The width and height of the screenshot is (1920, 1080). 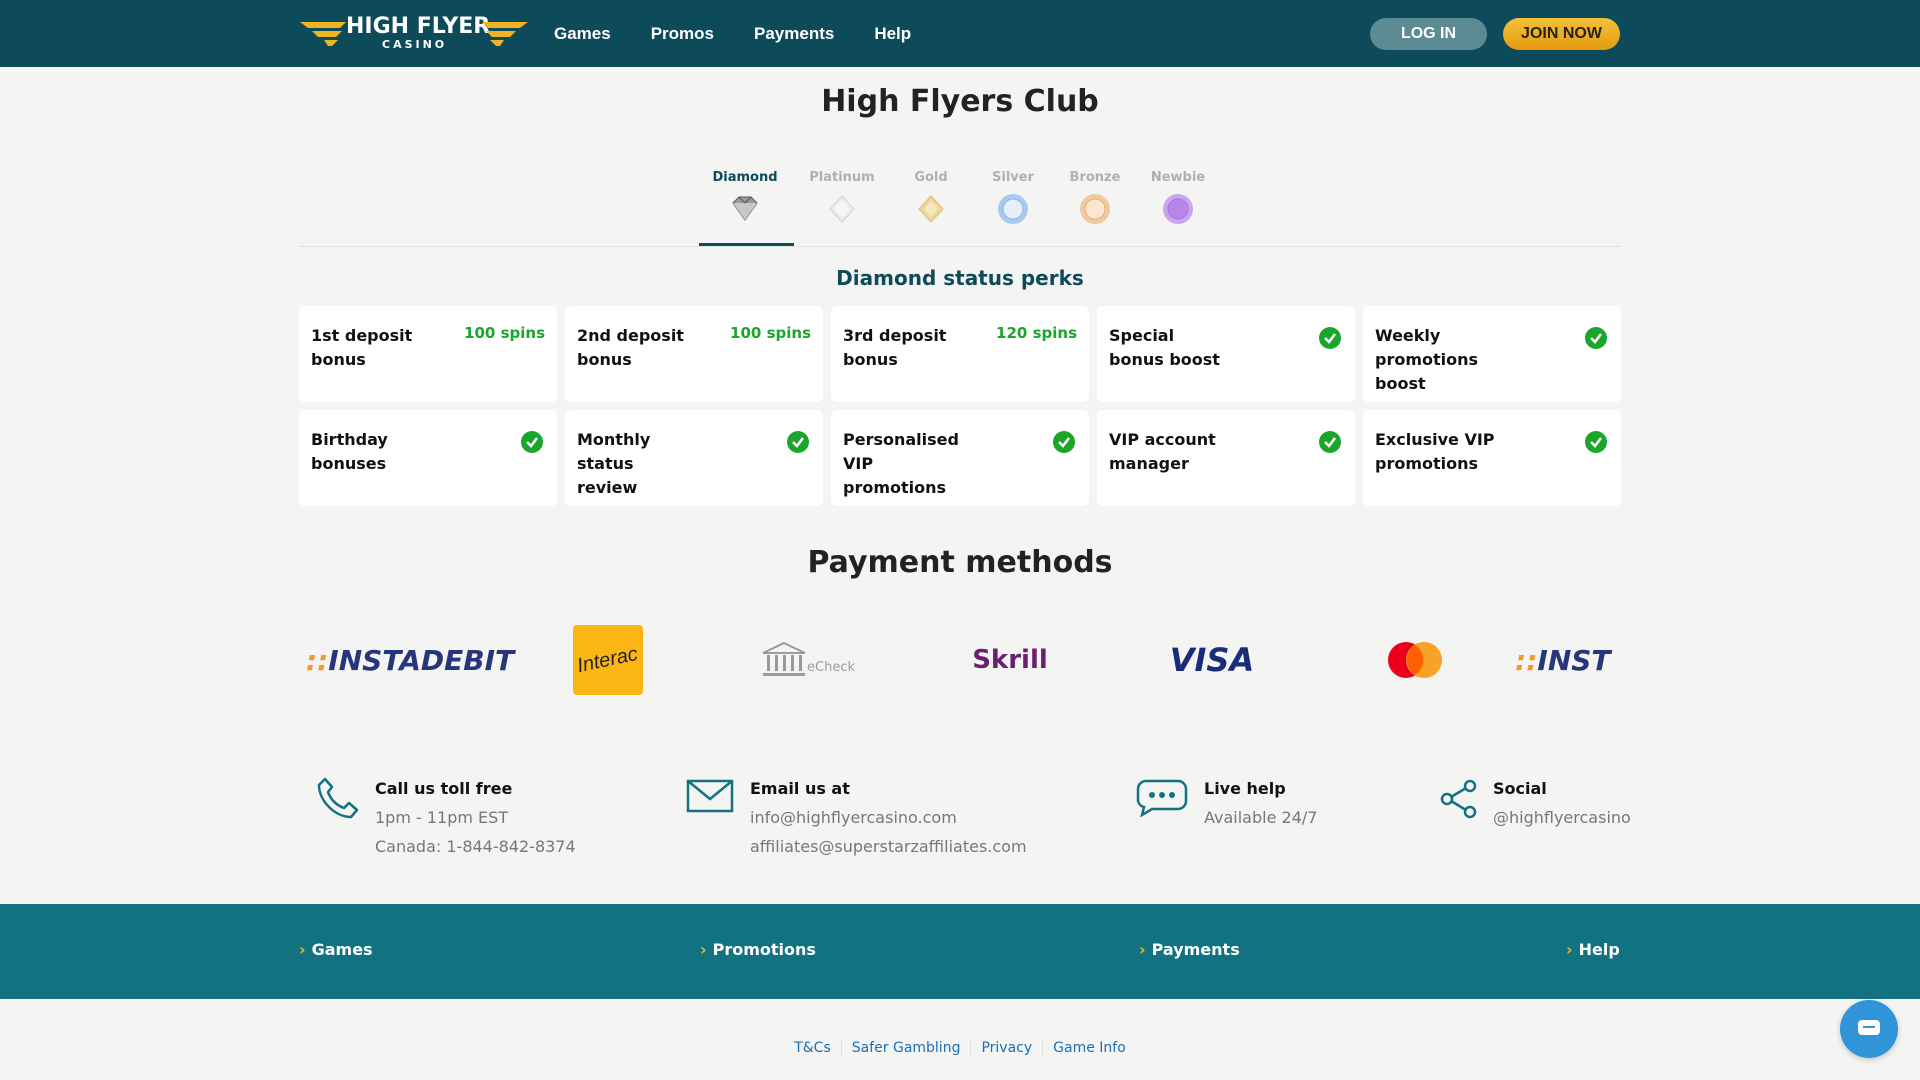 I want to click on interac-logo: Interac, so click(x=608, y=660).